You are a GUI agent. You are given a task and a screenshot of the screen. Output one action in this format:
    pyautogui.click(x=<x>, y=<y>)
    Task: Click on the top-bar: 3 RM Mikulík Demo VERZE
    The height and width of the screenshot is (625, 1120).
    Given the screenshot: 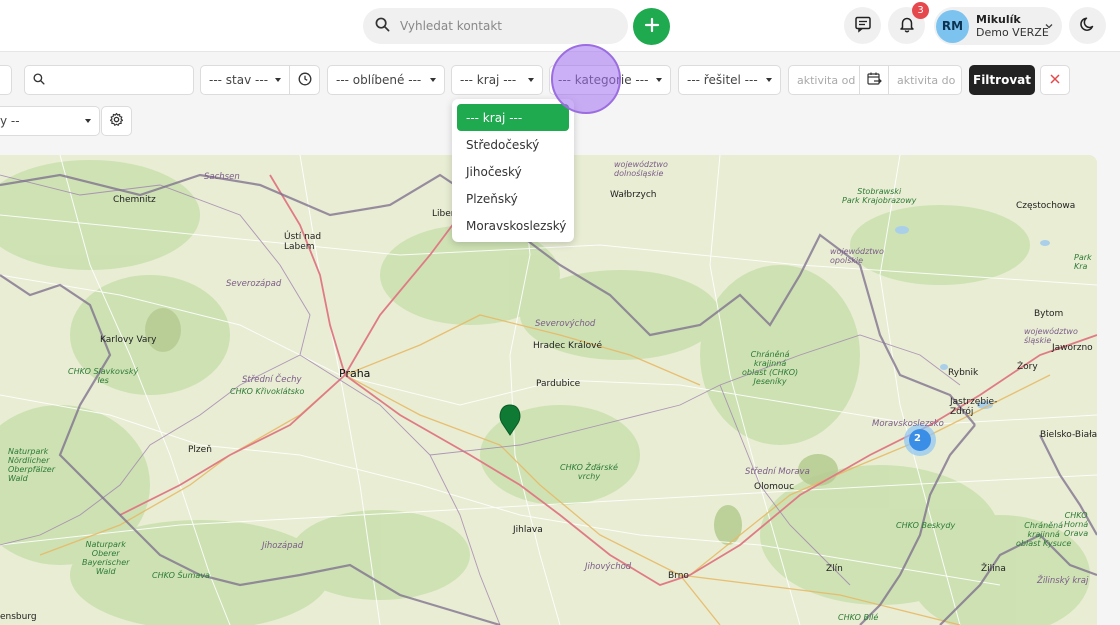 What is the action you would take?
    pyautogui.click(x=560, y=26)
    